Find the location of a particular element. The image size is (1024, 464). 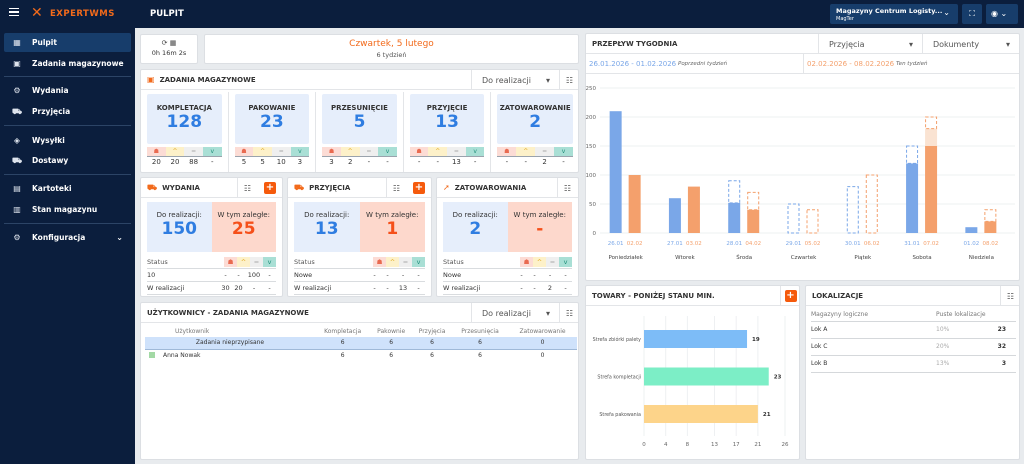

to-do-box: Do realizacji: 150 is located at coordinates (179, 227).